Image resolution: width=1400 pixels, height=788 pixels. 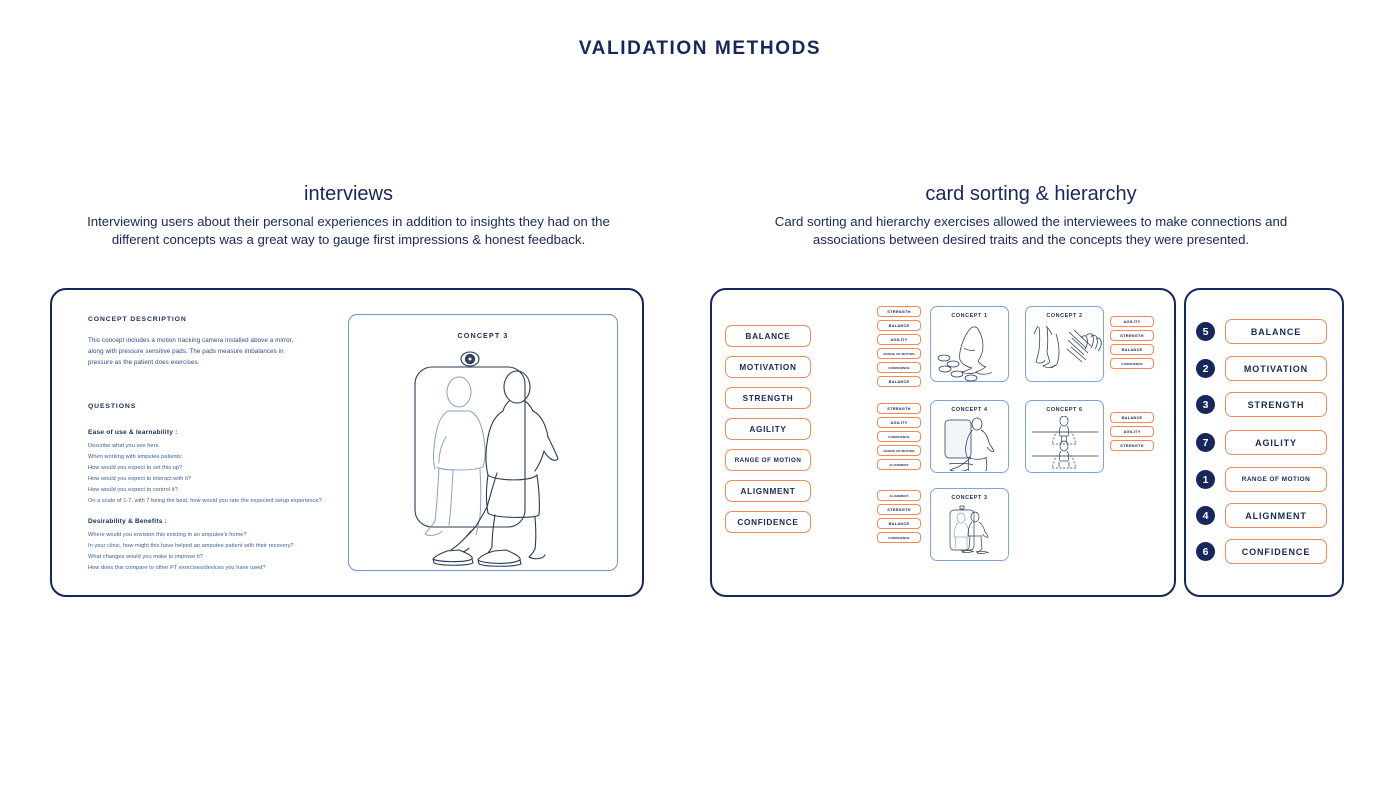 What do you see at coordinates (1205, 515) in the screenshot?
I see `rank-badge: 4` at bounding box center [1205, 515].